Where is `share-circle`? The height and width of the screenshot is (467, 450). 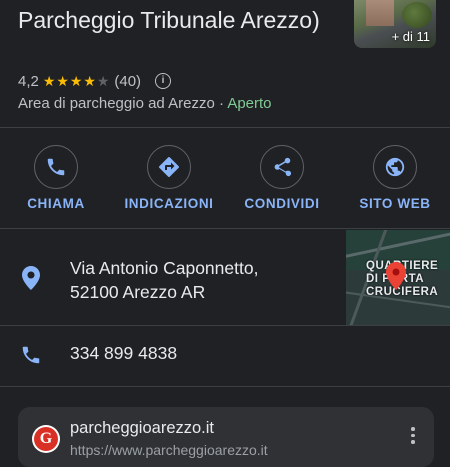 share-circle is located at coordinates (282, 167).